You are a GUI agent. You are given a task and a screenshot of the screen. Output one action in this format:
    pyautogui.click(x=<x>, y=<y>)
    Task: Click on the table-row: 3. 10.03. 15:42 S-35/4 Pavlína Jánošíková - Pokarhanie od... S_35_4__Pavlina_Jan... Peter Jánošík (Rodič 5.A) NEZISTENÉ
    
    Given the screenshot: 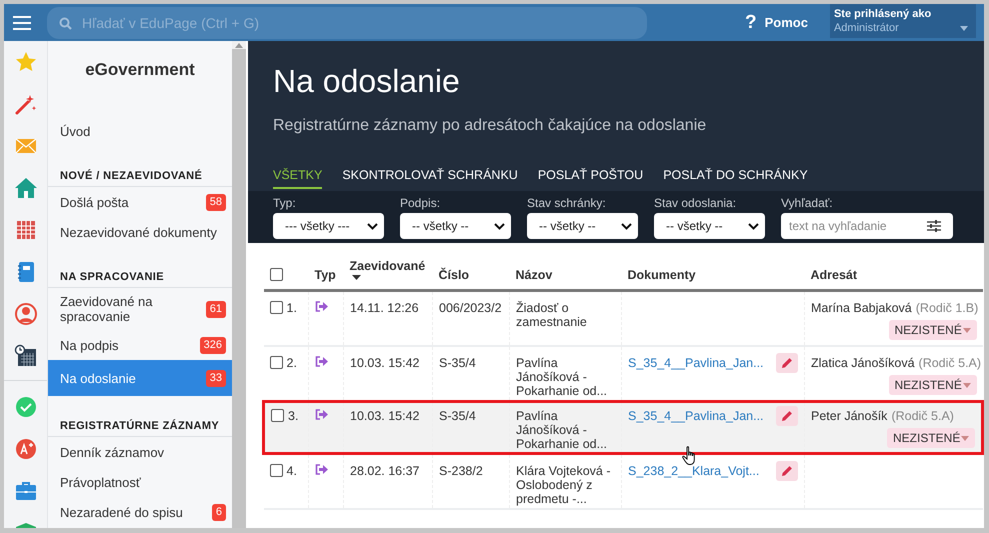 What is the action you would take?
    pyautogui.click(x=623, y=428)
    